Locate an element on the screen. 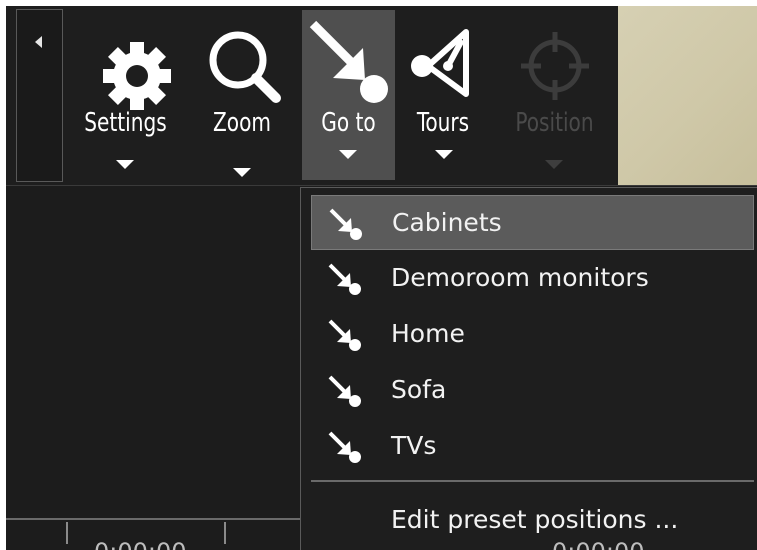 The width and height of the screenshot is (757, 550). timeline-time-left: 0:00:00 is located at coordinates (140, 544).